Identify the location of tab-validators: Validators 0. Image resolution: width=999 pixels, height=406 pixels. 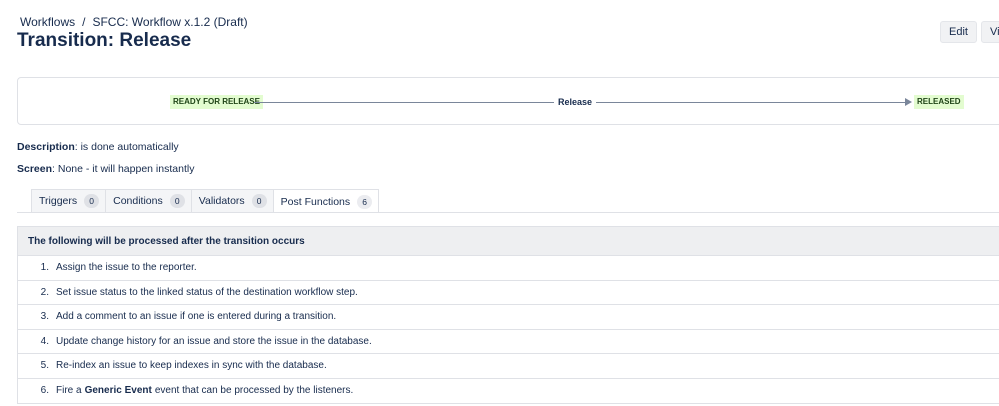
(232, 200).